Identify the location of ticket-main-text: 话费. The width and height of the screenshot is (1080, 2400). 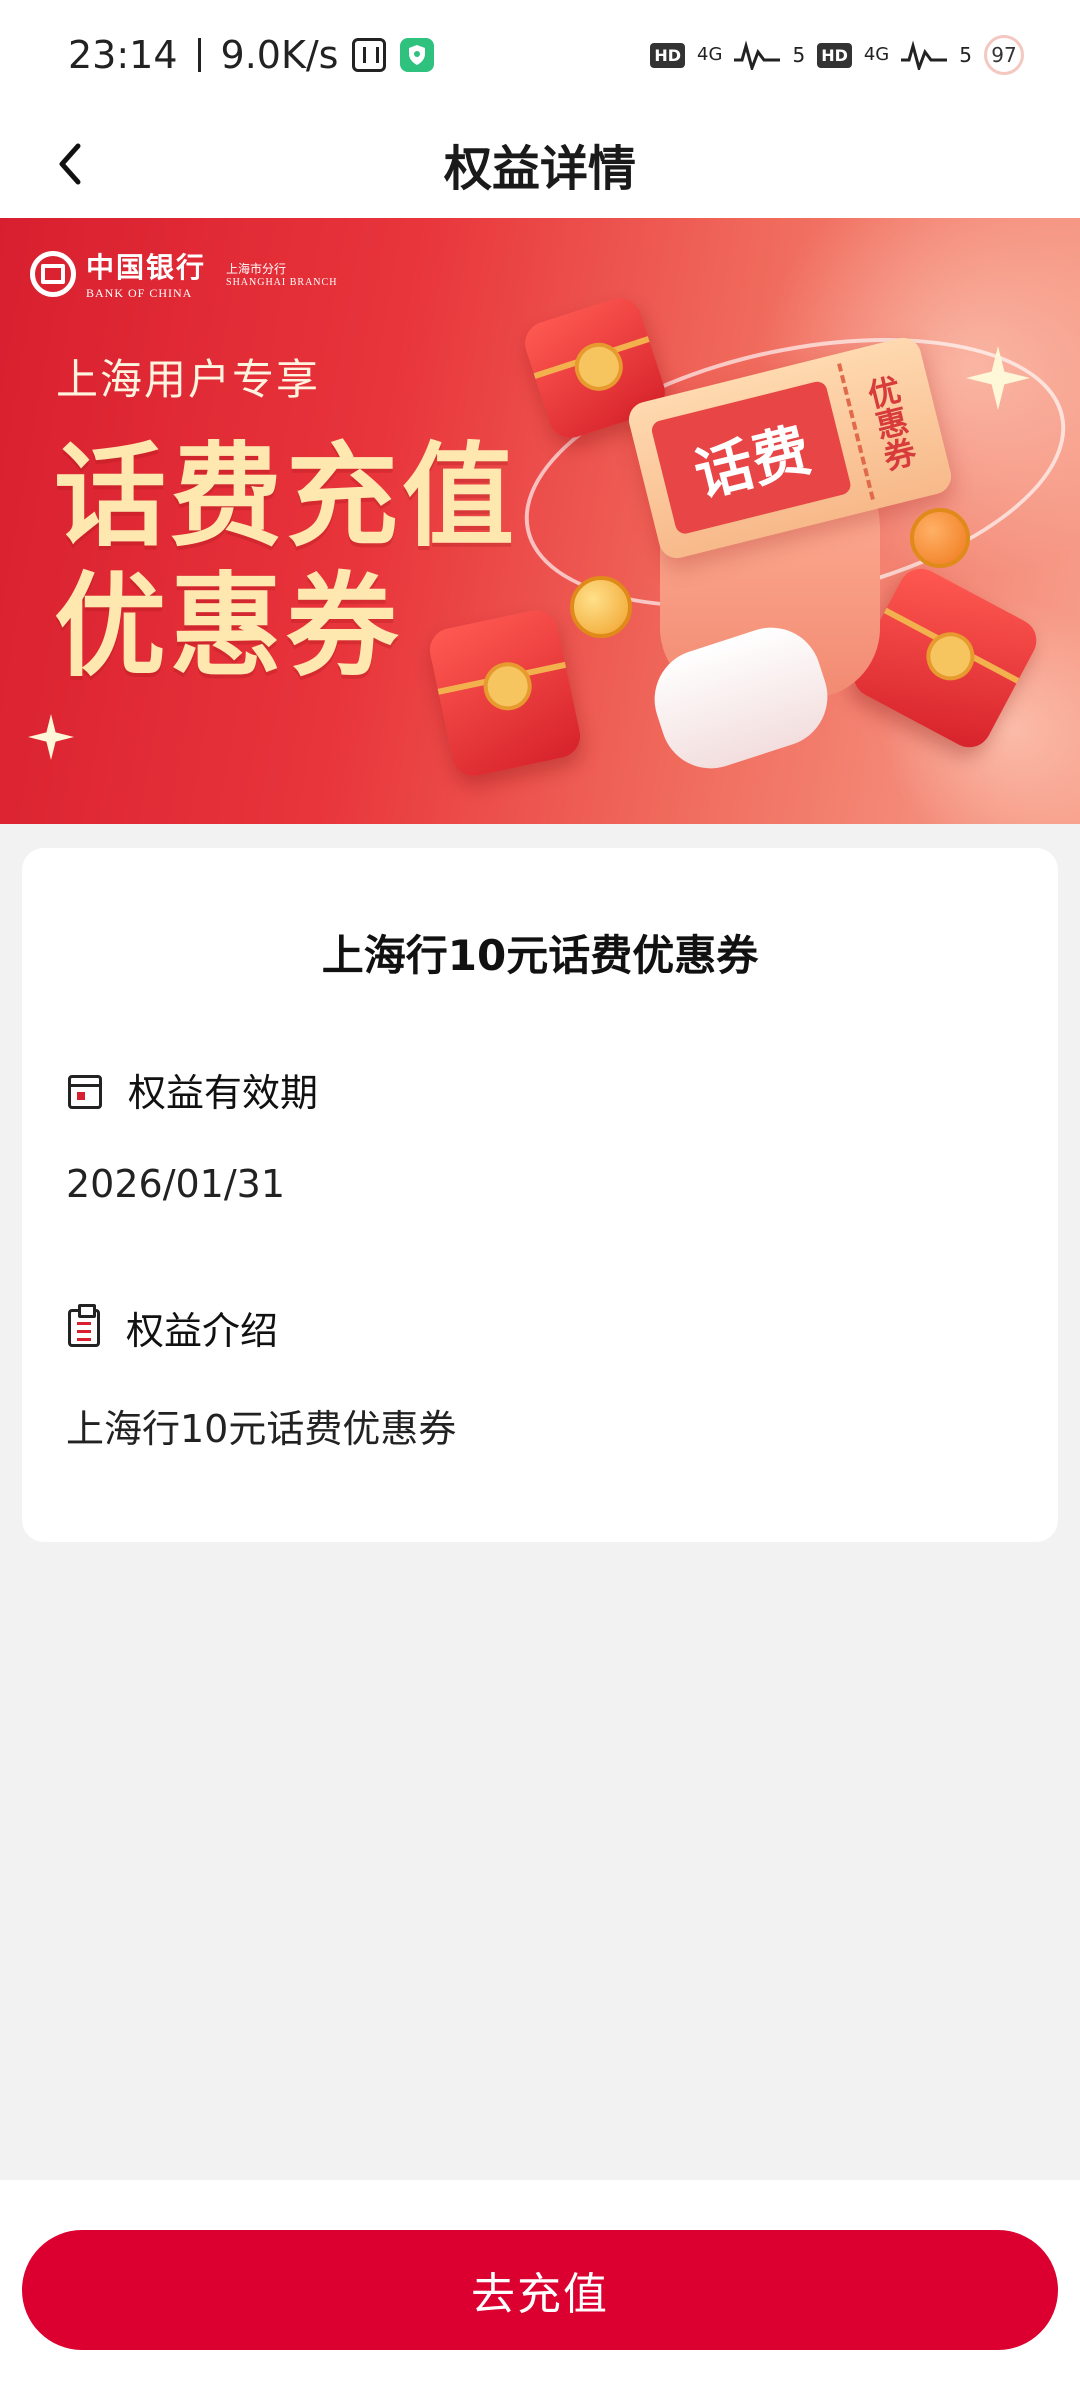
(752, 462).